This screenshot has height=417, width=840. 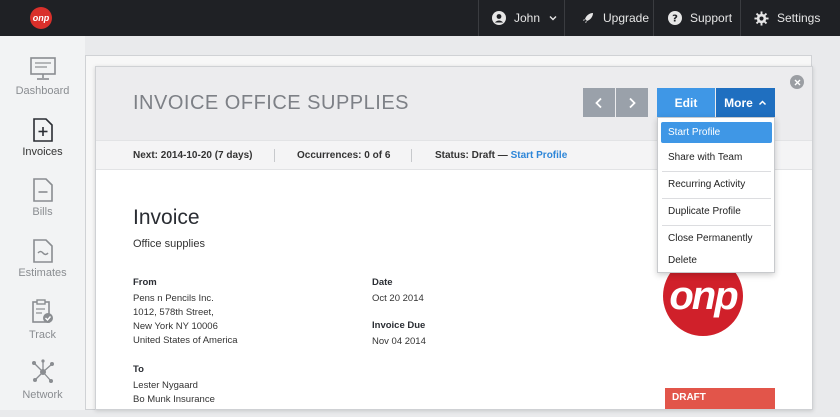 What do you see at coordinates (42, 328) in the screenshot?
I see `sidebar-item-track: Track` at bounding box center [42, 328].